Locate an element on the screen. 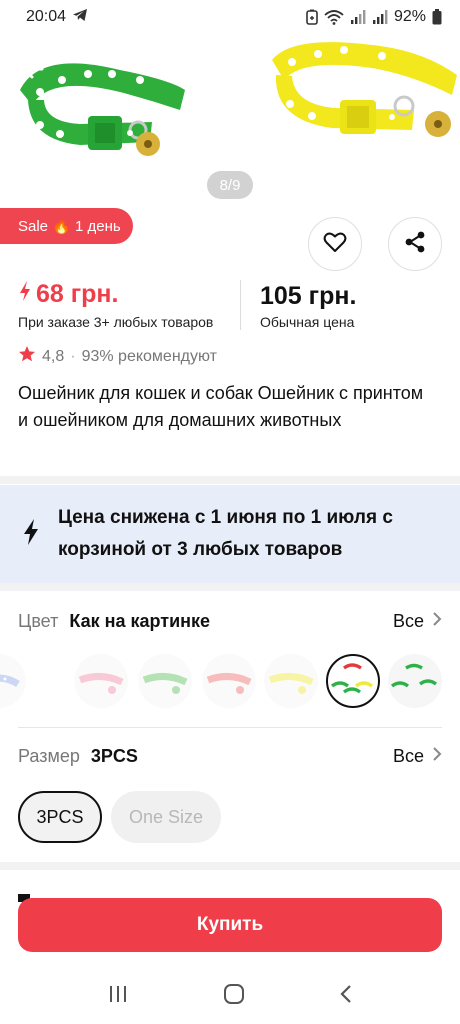 The height and width of the screenshot is (1024, 460). color-value: Как на картинке is located at coordinates (140, 621).